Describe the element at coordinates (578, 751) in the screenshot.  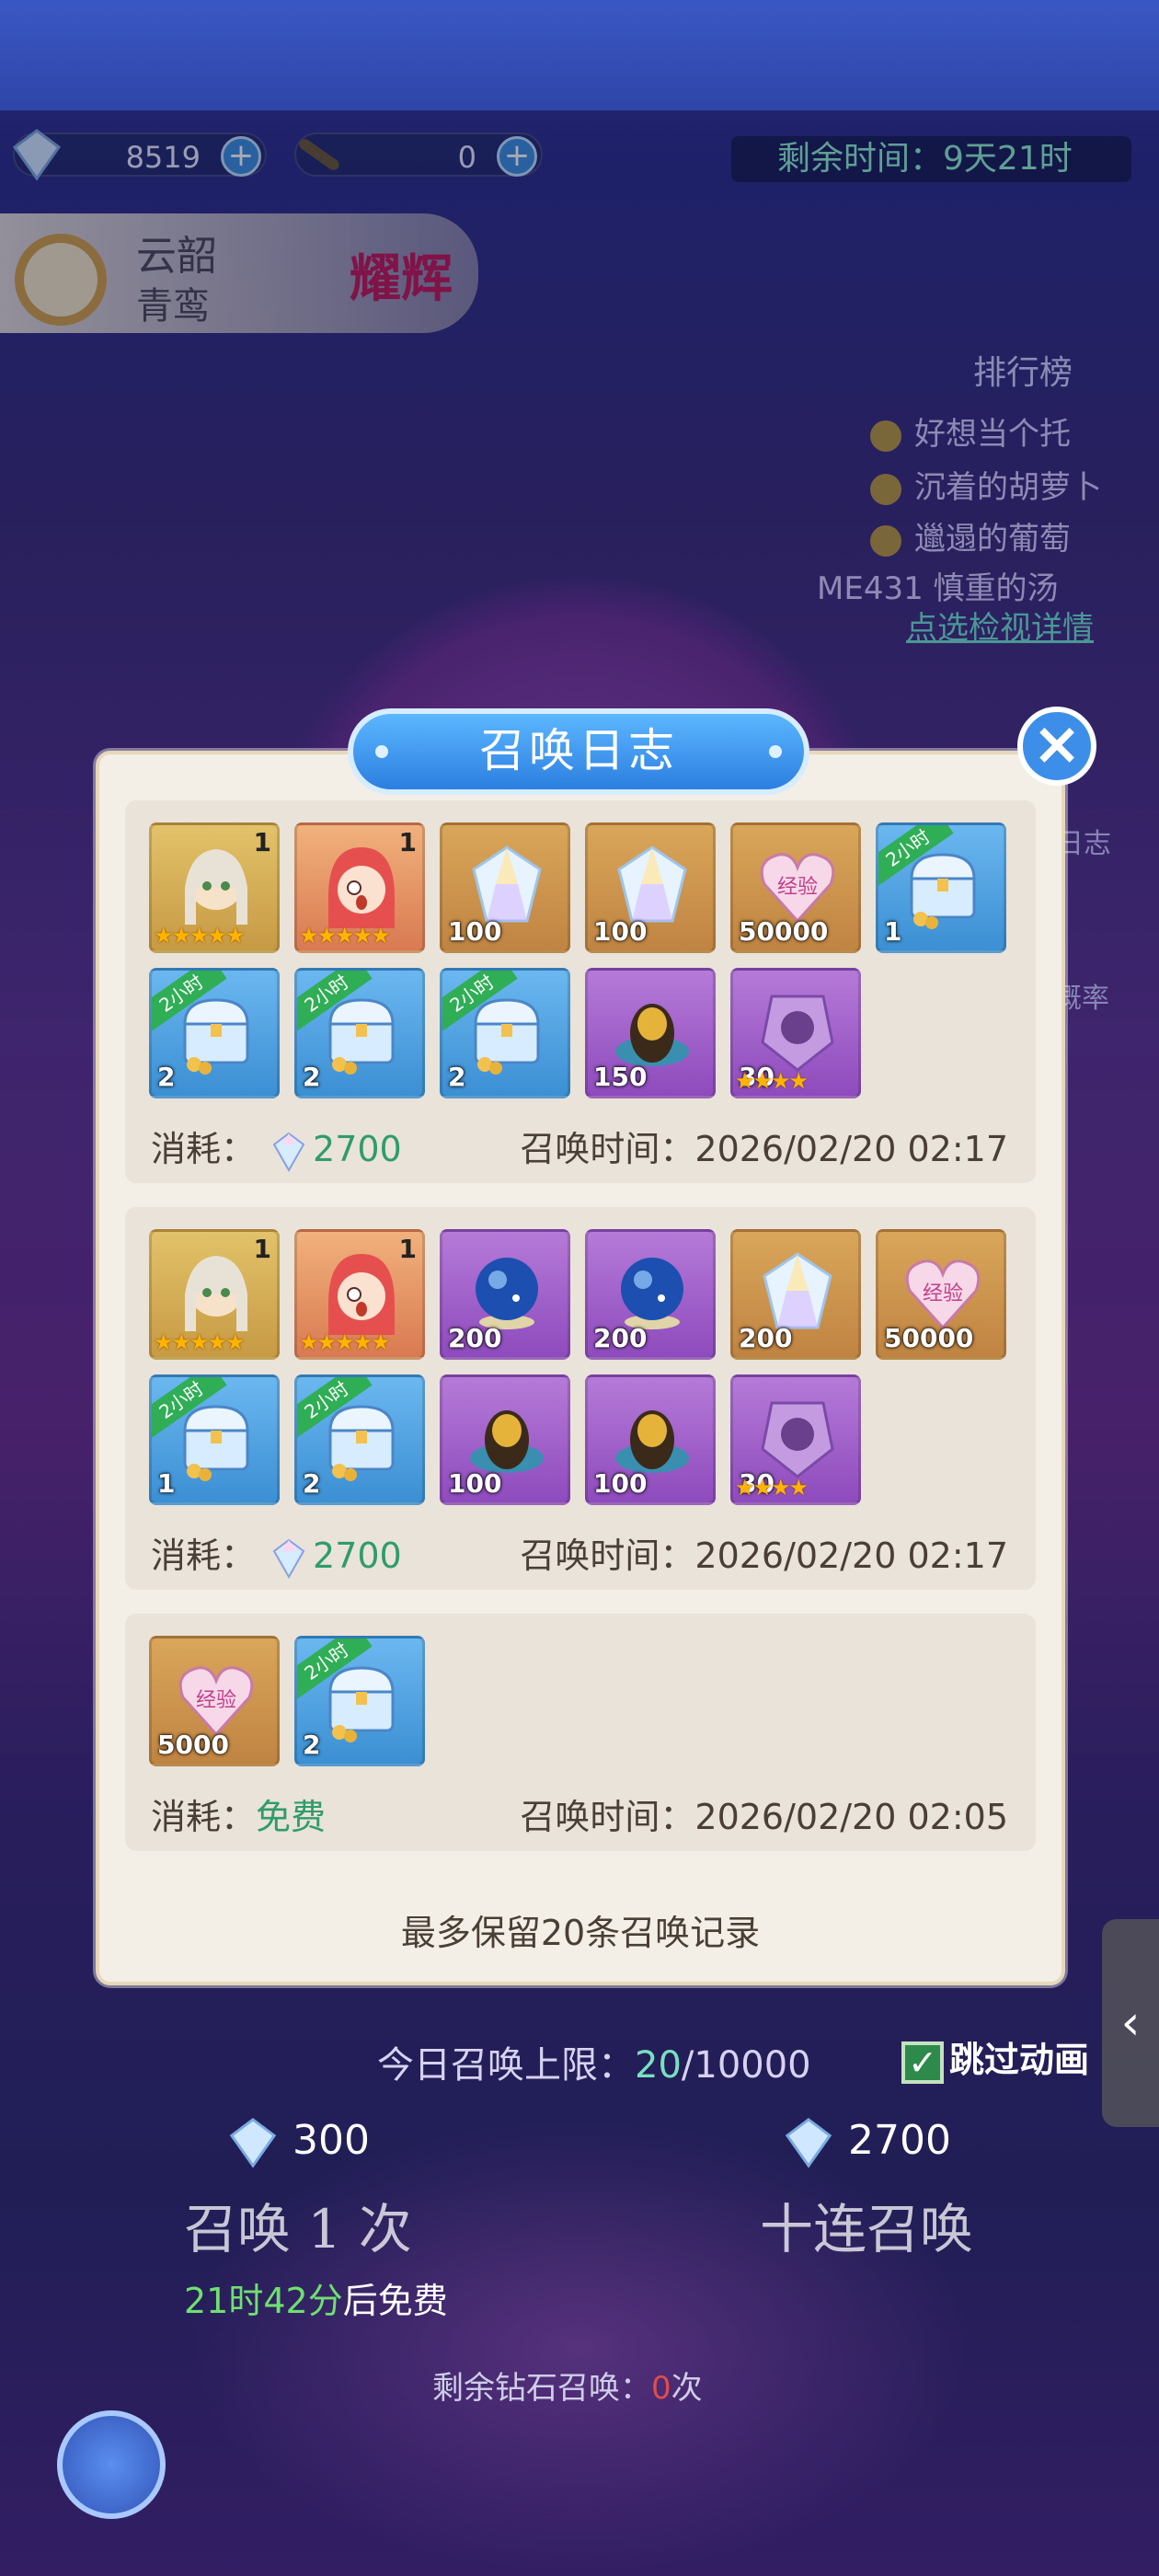
I see `modal-title: 召唤日志` at that location.